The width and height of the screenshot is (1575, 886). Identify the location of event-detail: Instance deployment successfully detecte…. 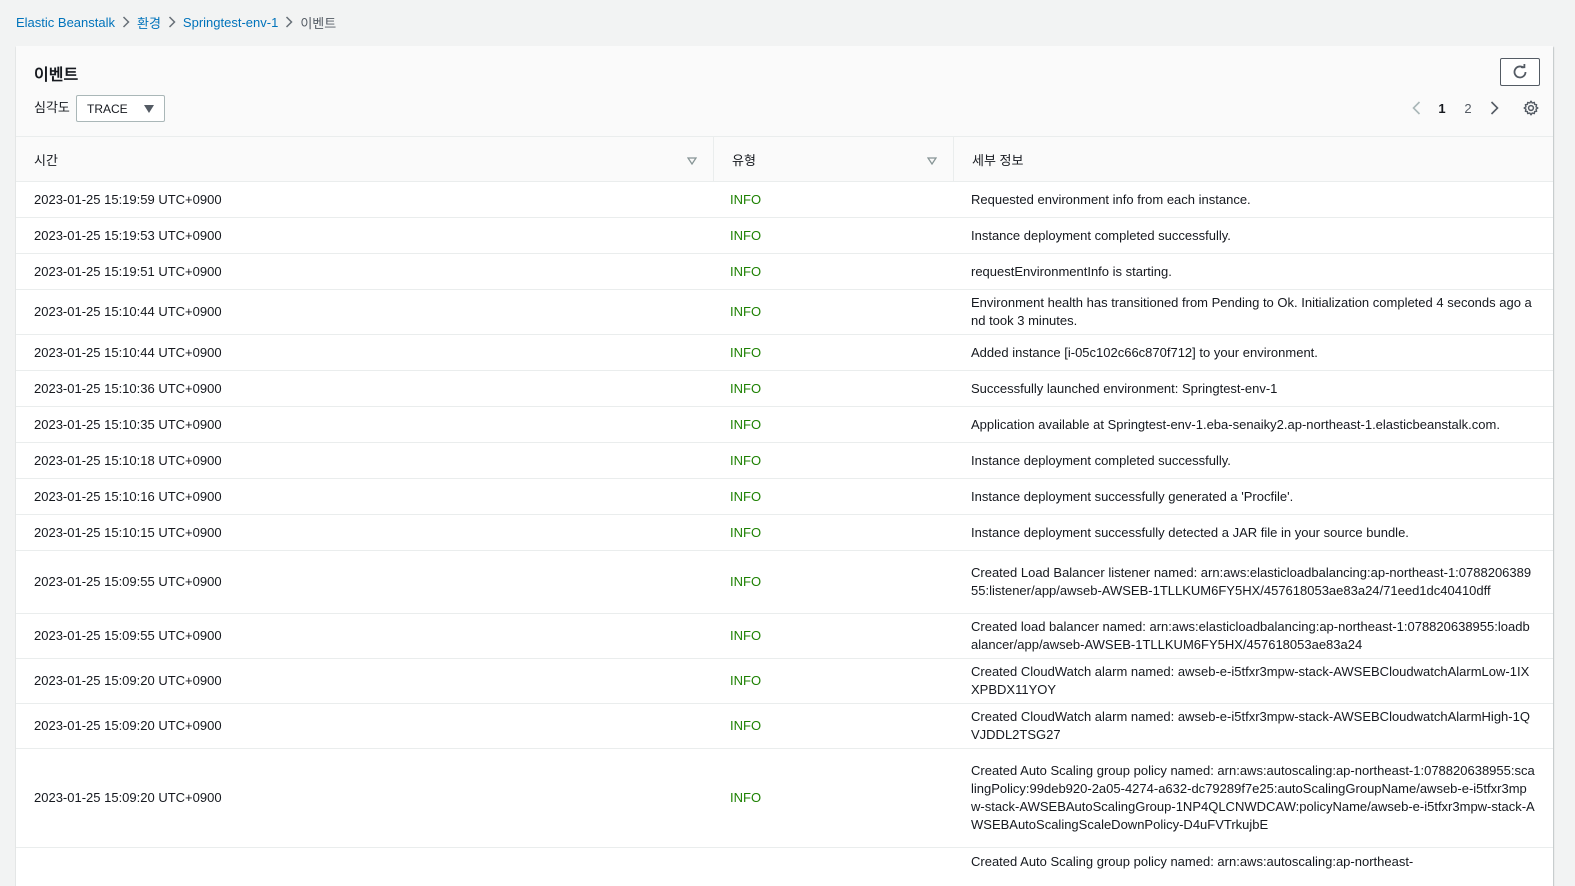
(1190, 532).